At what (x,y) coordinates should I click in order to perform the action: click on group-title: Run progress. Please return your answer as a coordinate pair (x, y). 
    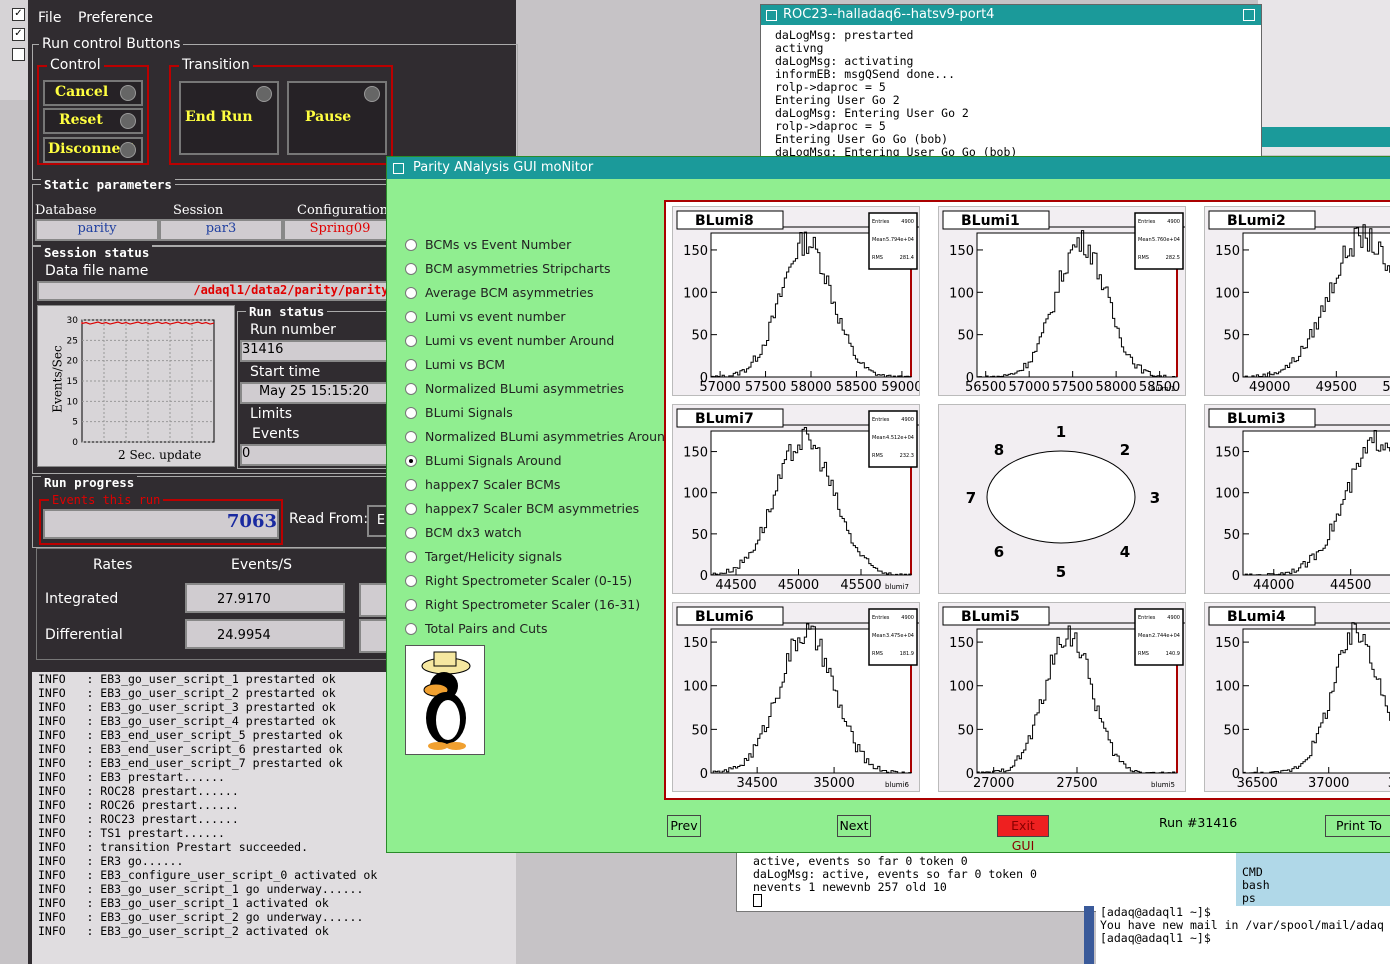
    Looking at the image, I should click on (89, 482).